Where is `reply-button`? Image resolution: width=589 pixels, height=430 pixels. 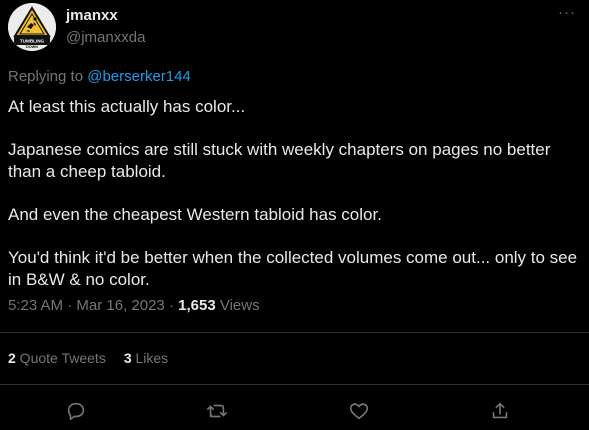 reply-button is located at coordinates (76, 411).